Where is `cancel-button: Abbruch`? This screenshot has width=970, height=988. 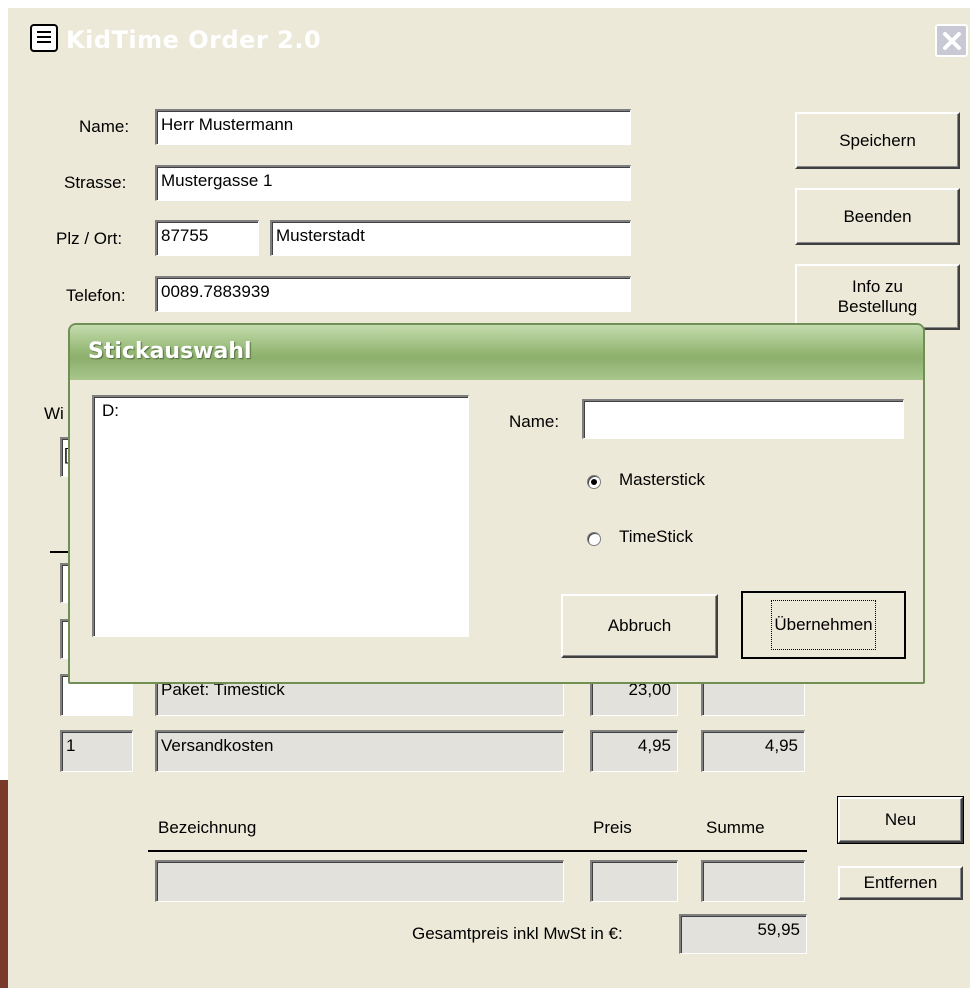 cancel-button: Abbruch is located at coordinates (639, 626).